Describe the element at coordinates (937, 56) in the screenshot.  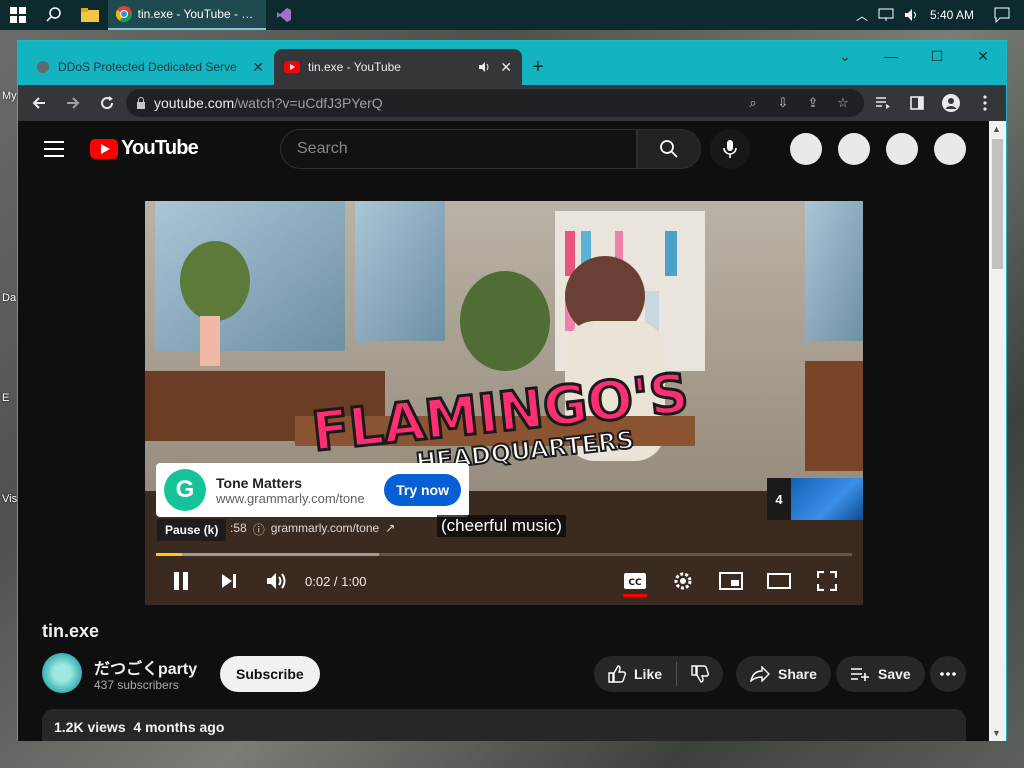
I see `maximize-icon: ☐` at that location.